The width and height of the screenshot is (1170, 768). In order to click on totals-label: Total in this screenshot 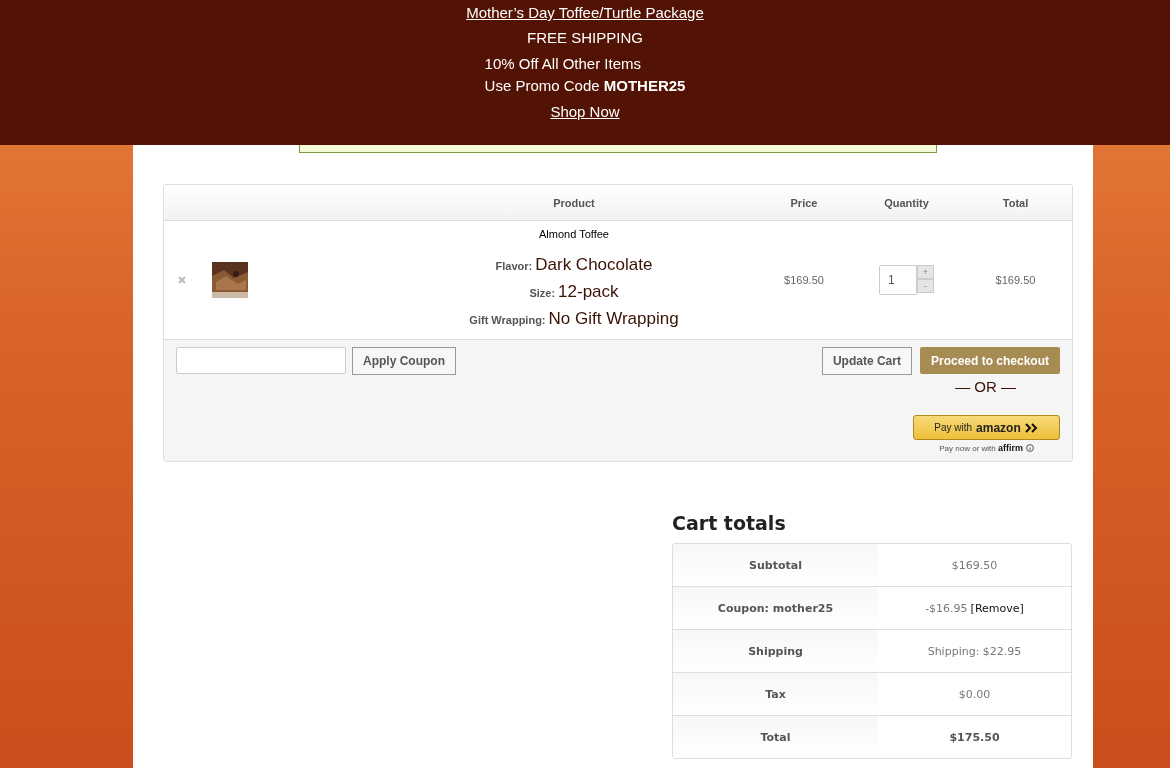, I will do `click(775, 737)`.